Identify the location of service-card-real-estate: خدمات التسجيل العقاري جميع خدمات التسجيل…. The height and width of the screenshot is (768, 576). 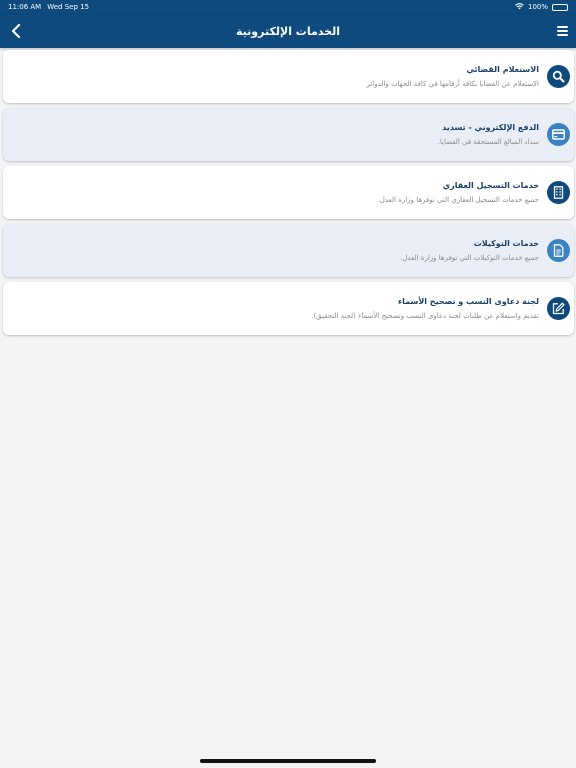
(288, 192).